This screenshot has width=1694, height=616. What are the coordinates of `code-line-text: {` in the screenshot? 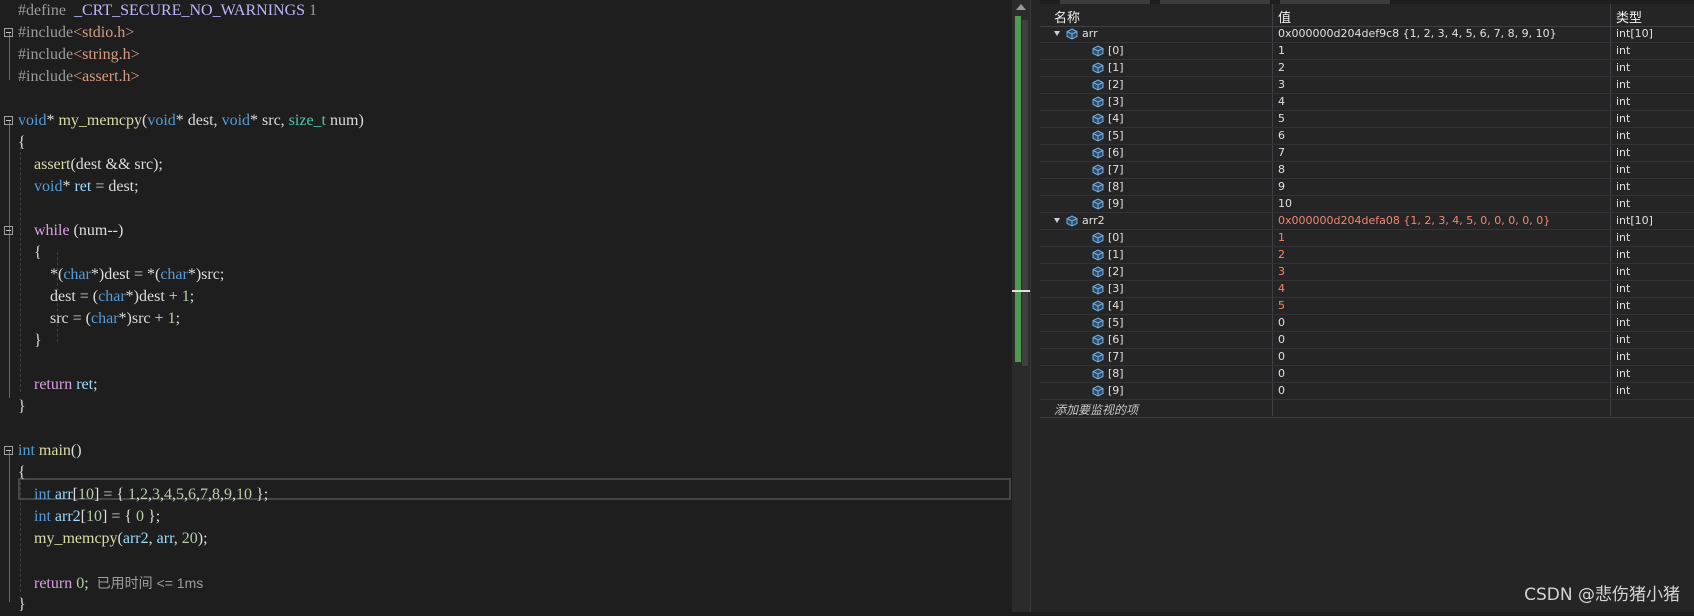 It's located at (22, 473).